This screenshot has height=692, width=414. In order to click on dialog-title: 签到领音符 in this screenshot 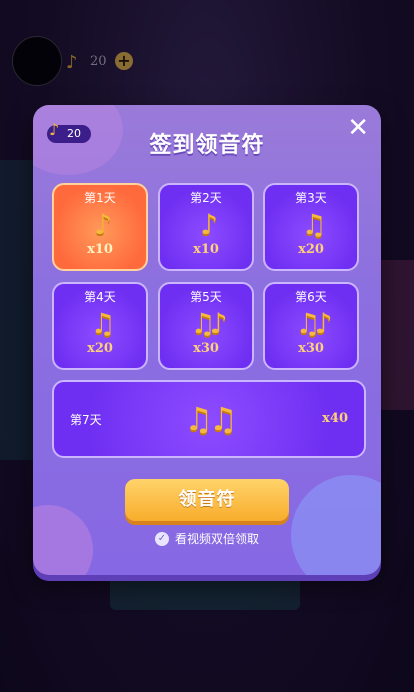, I will do `click(207, 145)`.